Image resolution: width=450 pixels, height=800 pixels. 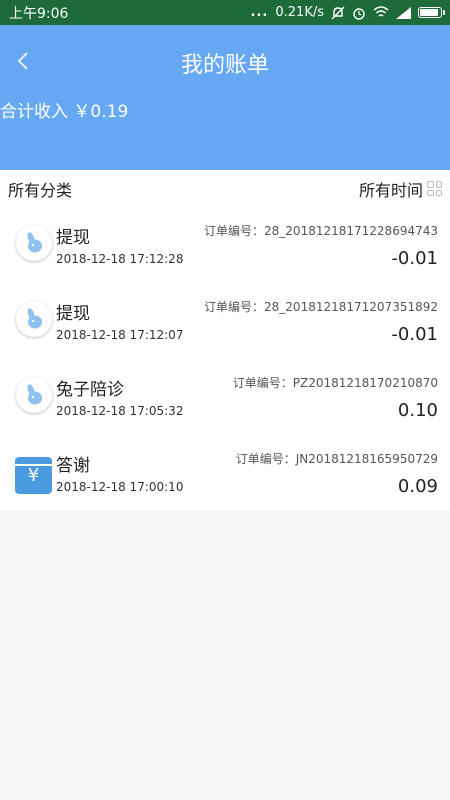 What do you see at coordinates (321, 307) in the screenshot?
I see `order-number: 订单编号：28_20181218171207351892` at bounding box center [321, 307].